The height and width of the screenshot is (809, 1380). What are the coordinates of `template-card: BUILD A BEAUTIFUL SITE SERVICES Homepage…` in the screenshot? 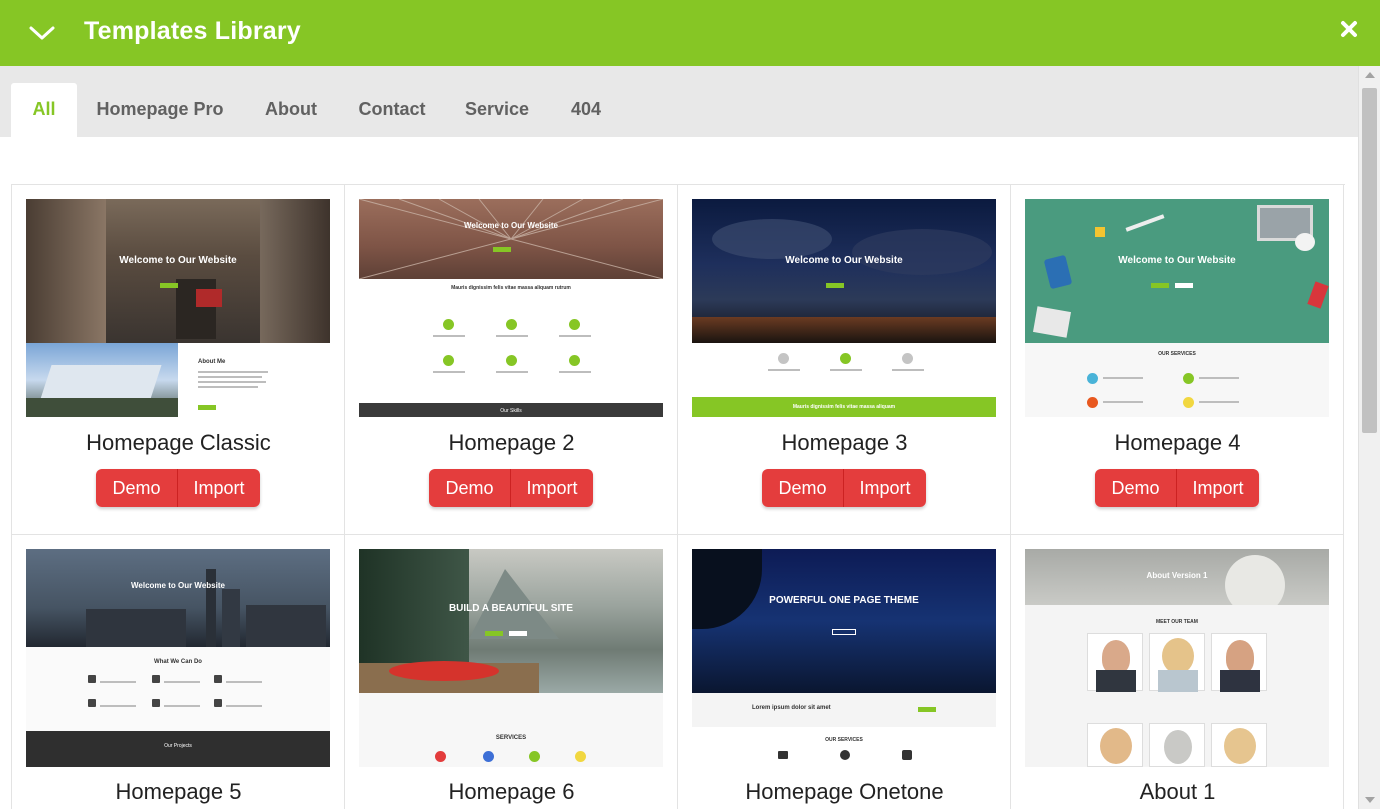 It's located at (511, 672).